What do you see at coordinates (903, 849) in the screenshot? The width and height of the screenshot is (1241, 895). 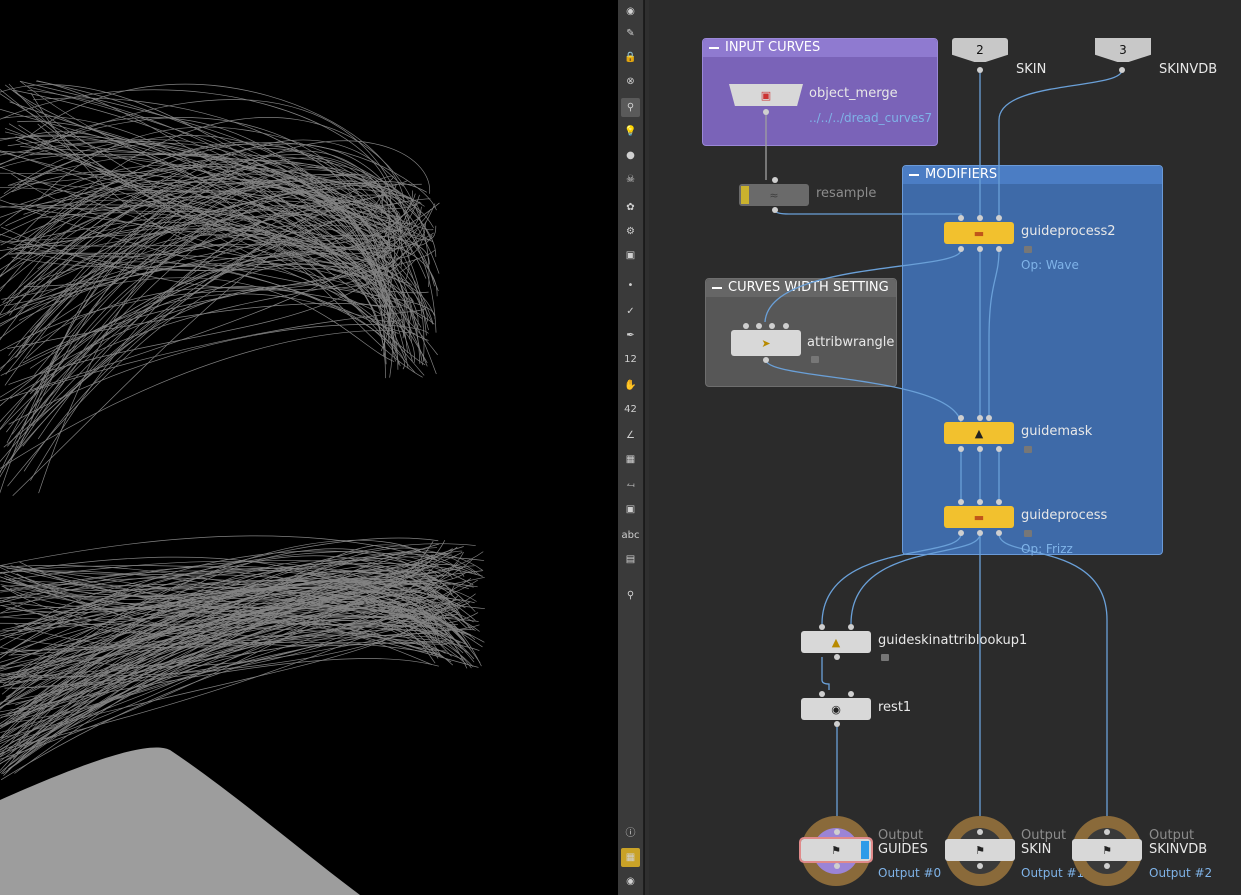 I see `node-label: GUIDES` at bounding box center [903, 849].